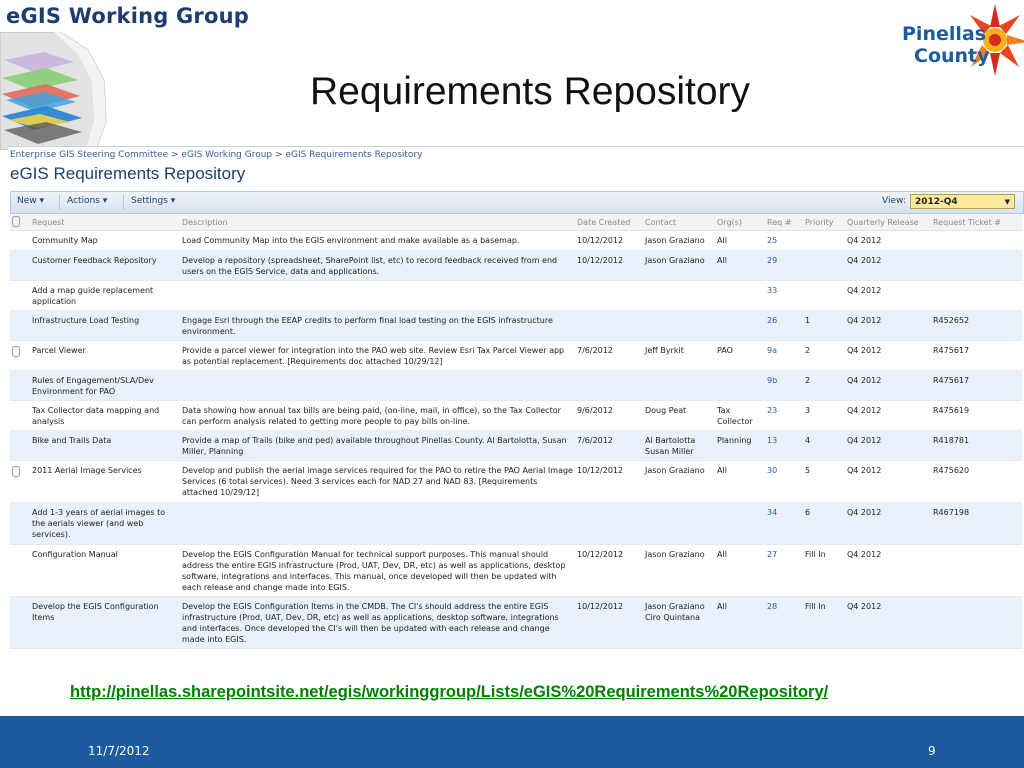  I want to click on cell-priority: Fill In, so click(824, 622).